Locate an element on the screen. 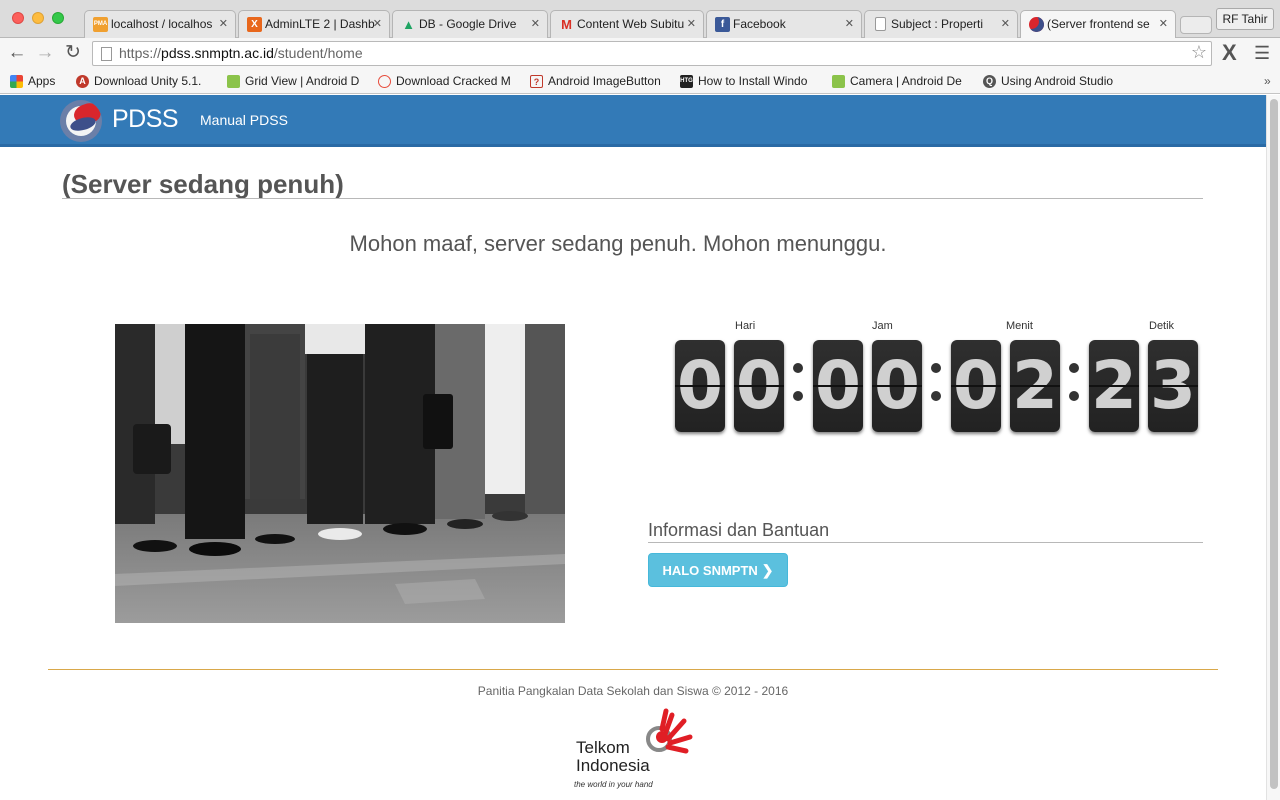 This screenshot has width=1280, height=800. unity-icon: A is located at coordinates (82, 81).